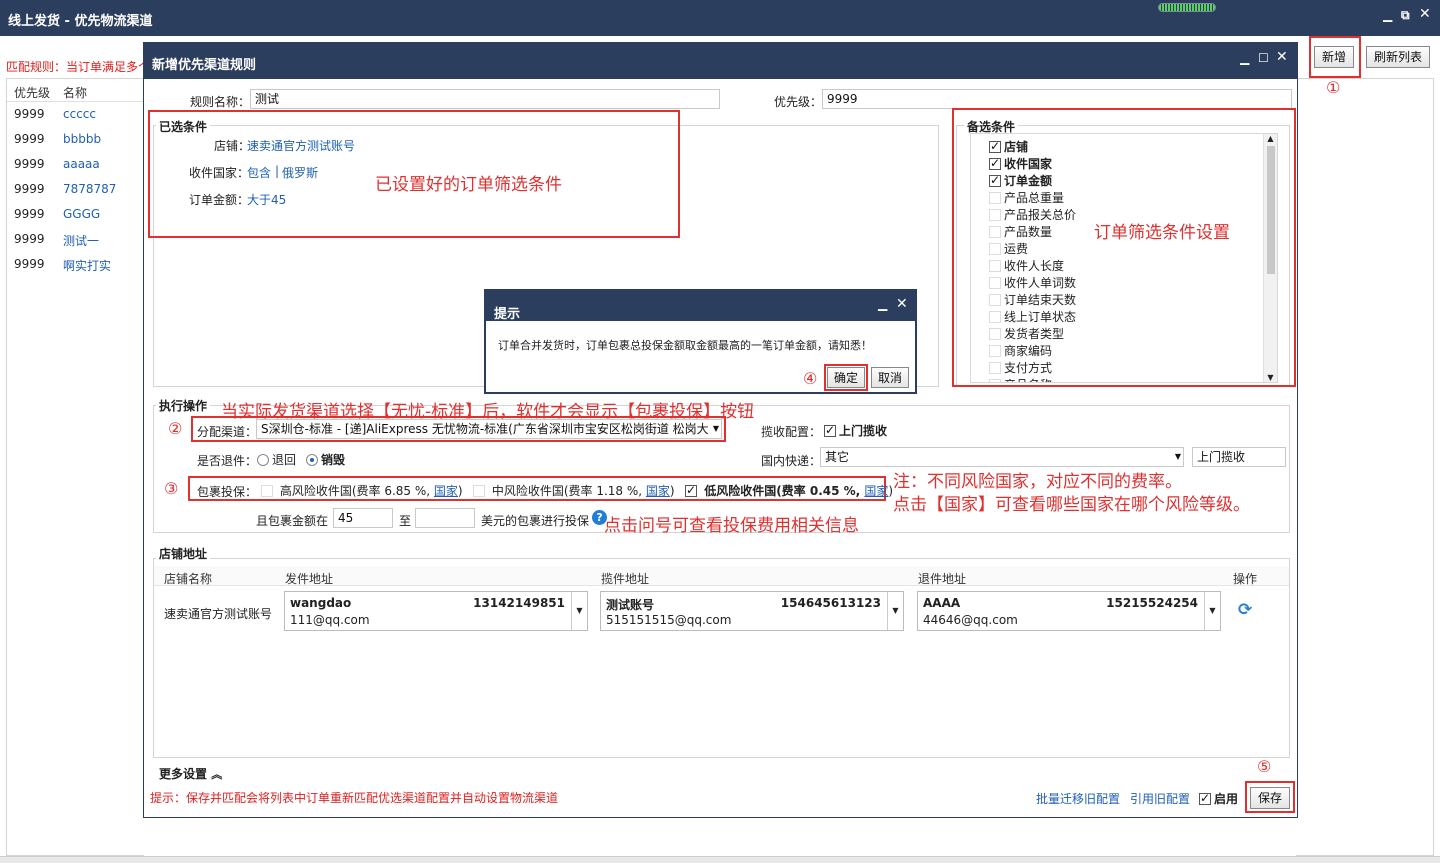  Describe the element at coordinates (312, 460) in the screenshot. I see `destroy-radio` at that location.